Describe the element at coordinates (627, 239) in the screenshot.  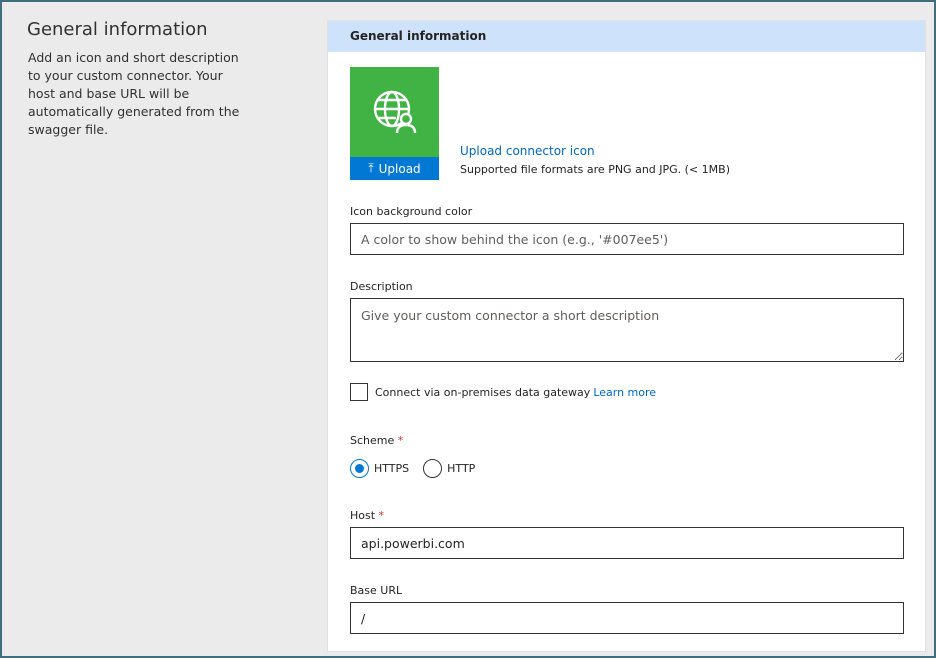
I see `icon-background-color-input` at that location.